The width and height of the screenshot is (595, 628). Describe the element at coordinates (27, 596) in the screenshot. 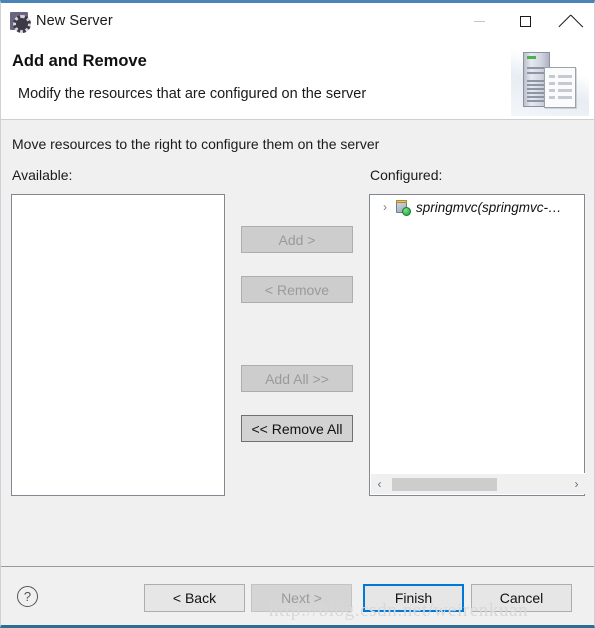

I see `help-icon: ?` at that location.